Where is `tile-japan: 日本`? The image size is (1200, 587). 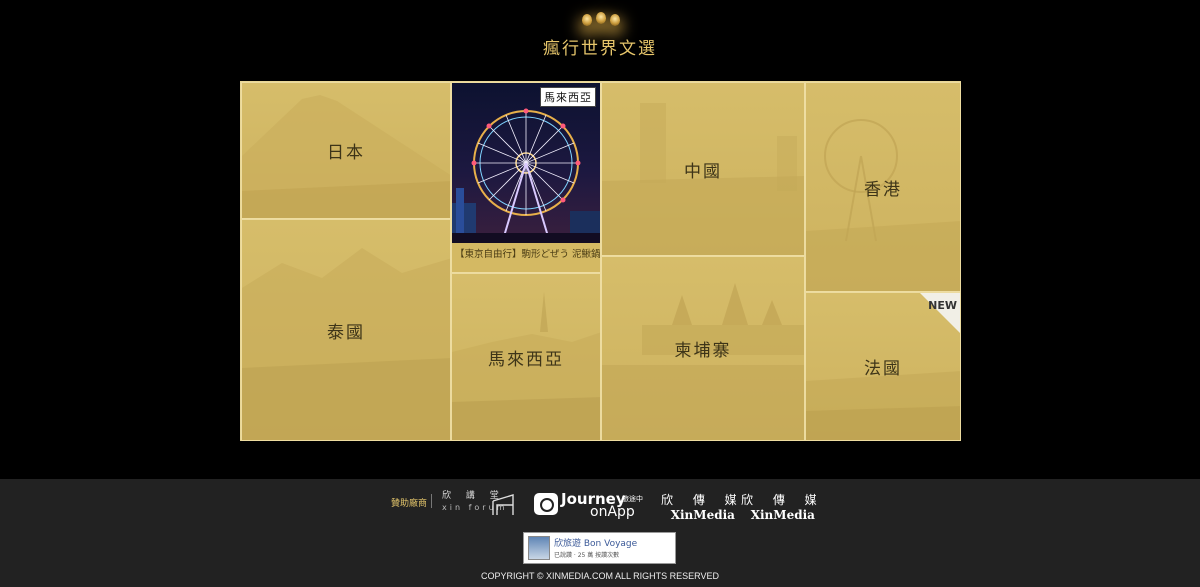 tile-japan: 日本 is located at coordinates (346, 150).